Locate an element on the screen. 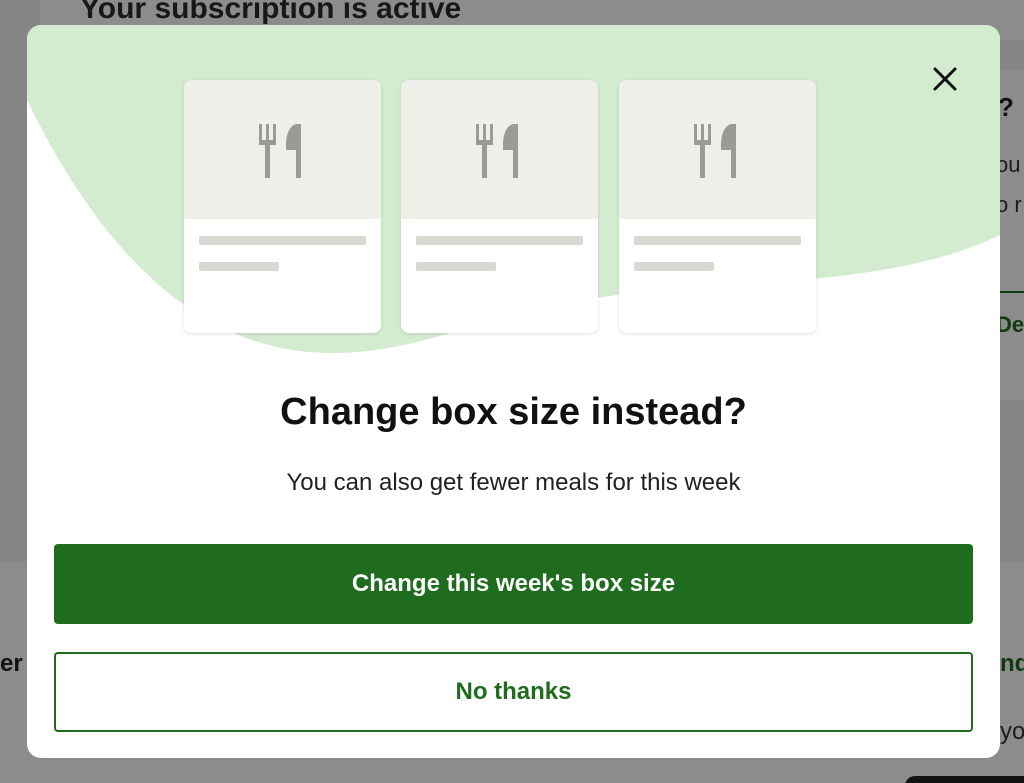  no-thanks-button: No thanks is located at coordinates (513, 692).